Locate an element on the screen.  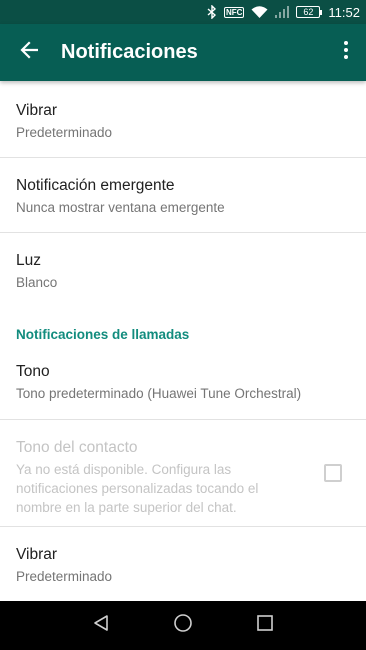
circle-home-icon is located at coordinates (183, 625).